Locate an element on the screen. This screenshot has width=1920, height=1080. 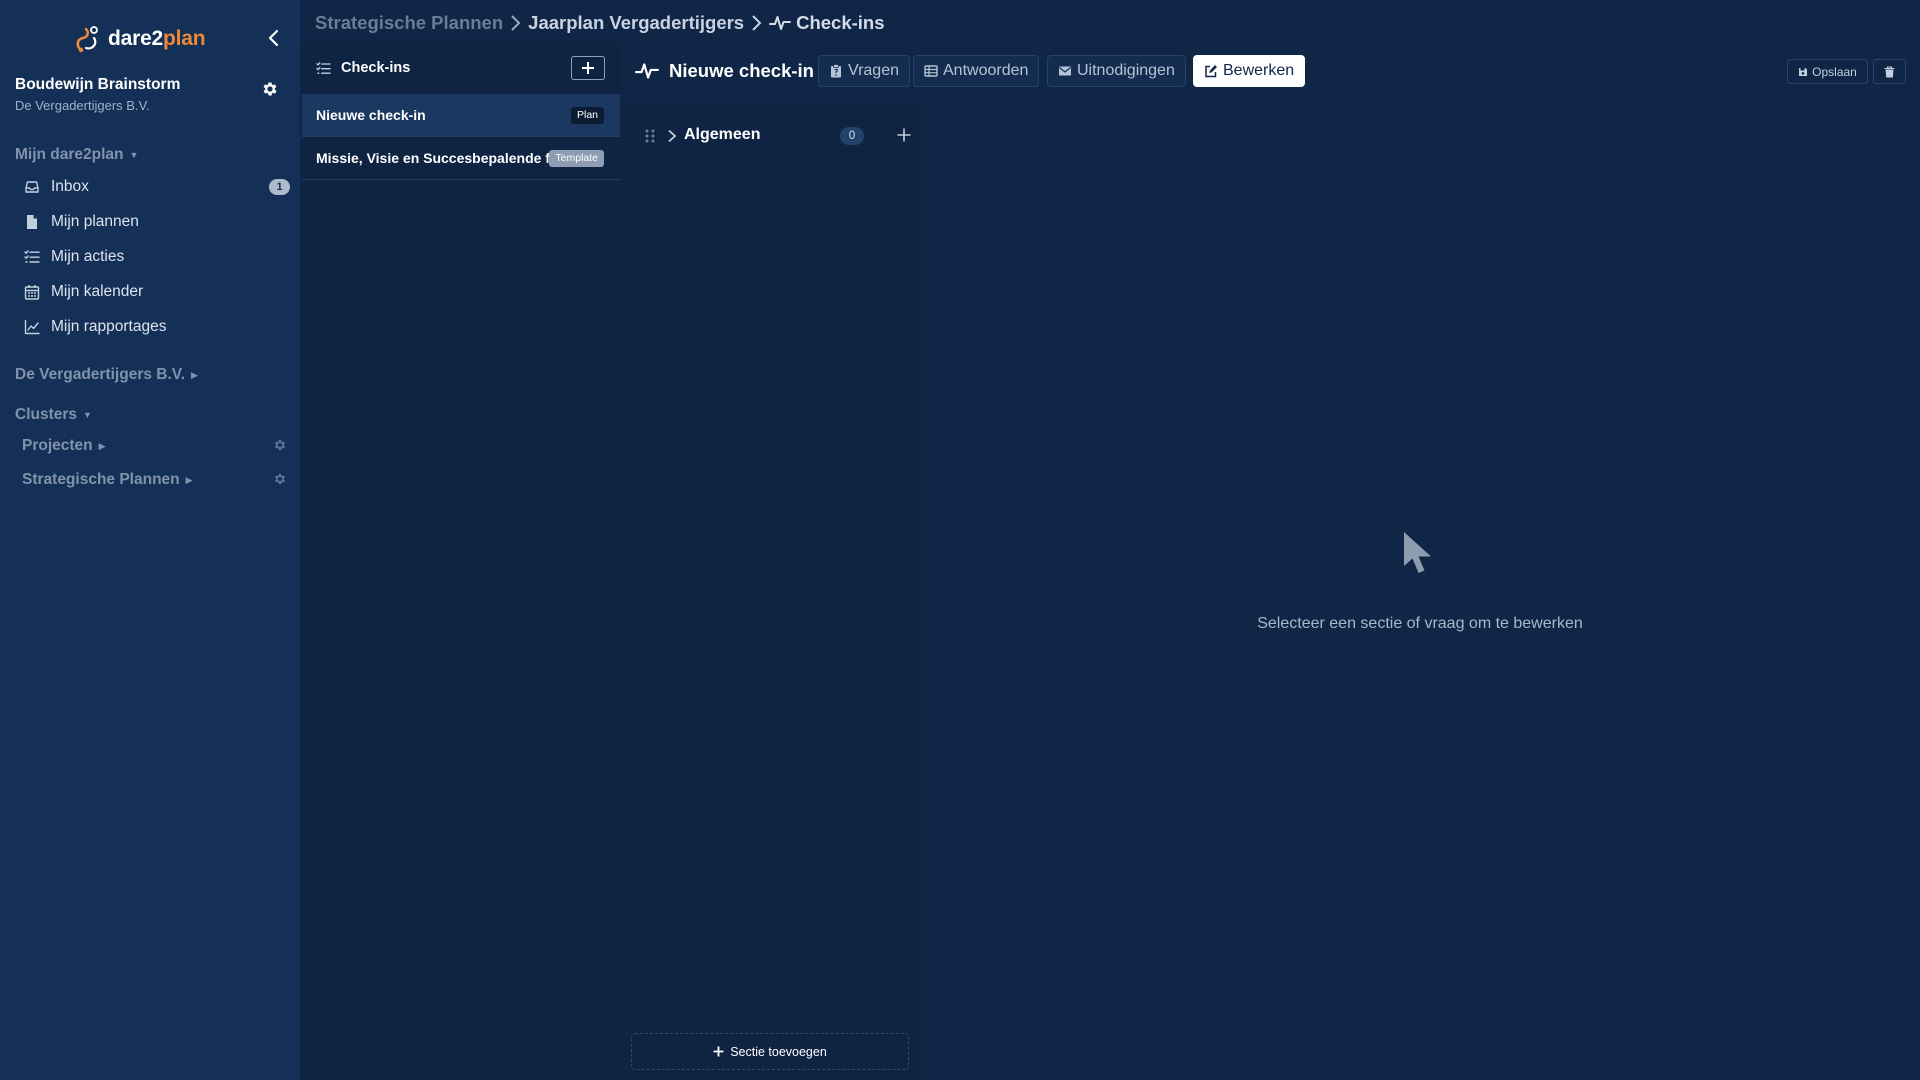
add-section-button: Sectie toevoegen is located at coordinates (770, 1051).